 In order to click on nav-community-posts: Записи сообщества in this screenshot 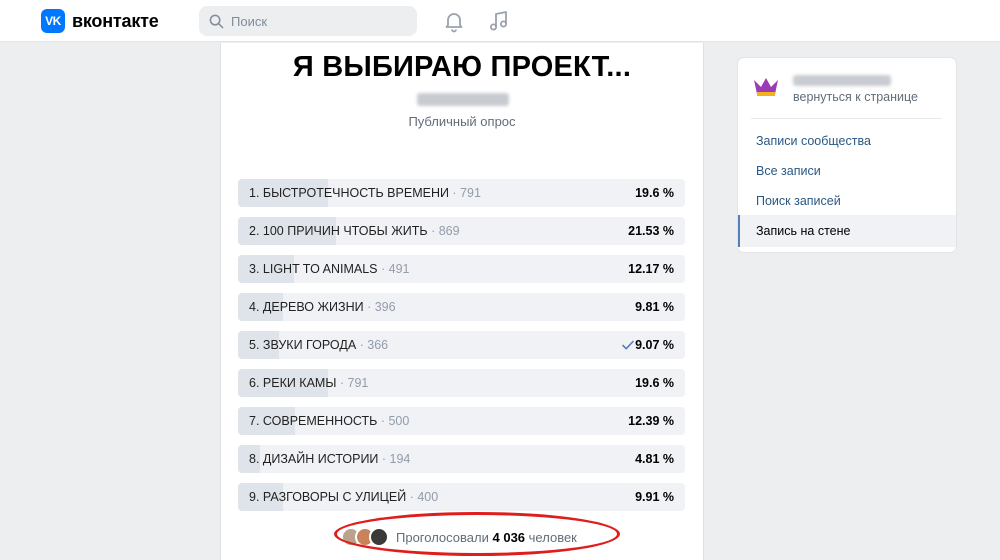, I will do `click(847, 141)`.